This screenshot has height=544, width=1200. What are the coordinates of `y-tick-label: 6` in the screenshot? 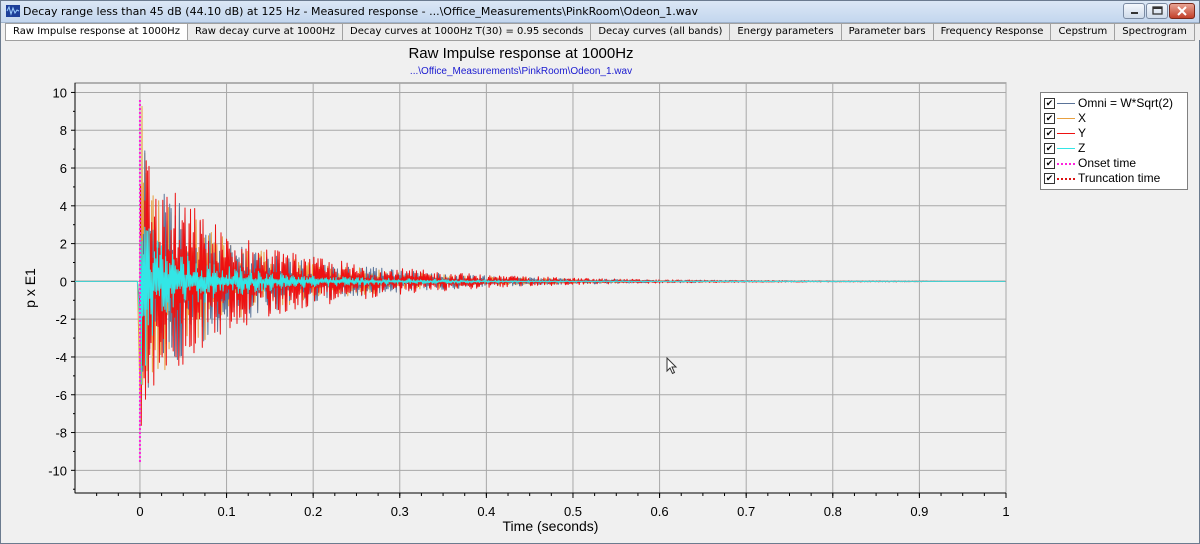 It's located at (63, 168).